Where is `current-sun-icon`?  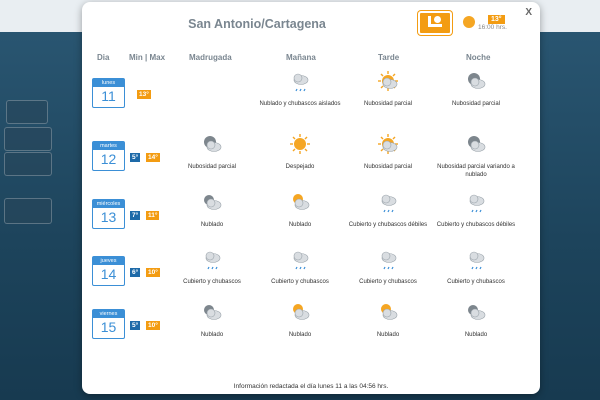
current-sun-icon is located at coordinates (469, 22).